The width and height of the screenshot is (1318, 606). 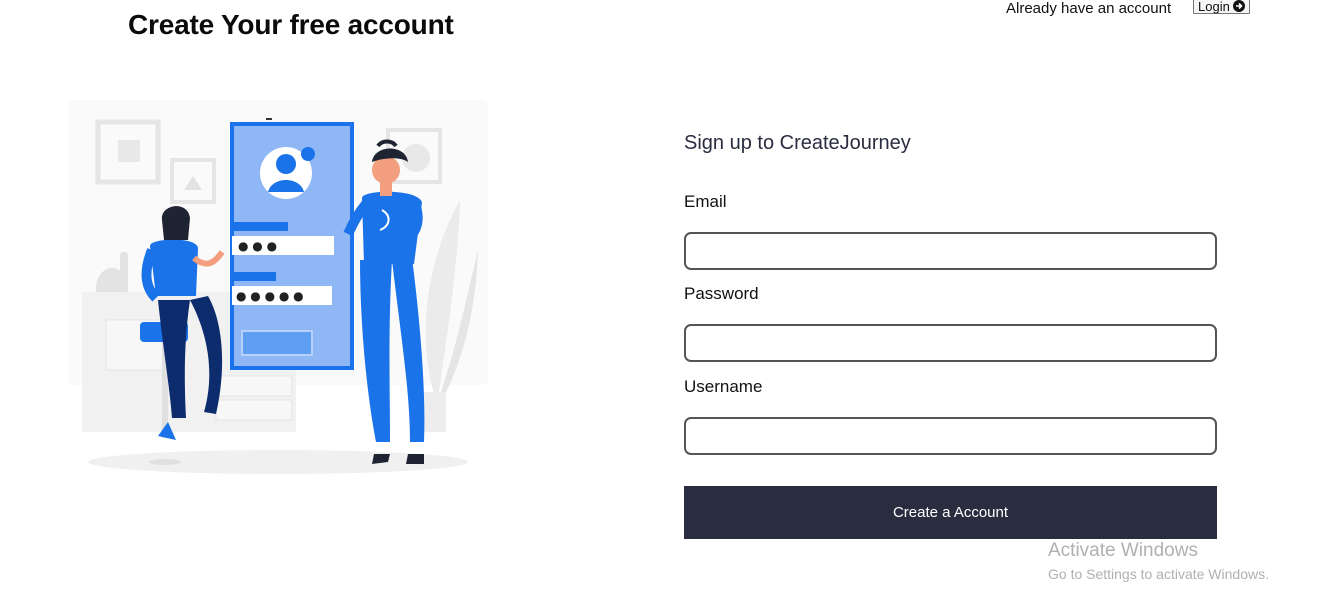 I want to click on username-label: Username, so click(x=723, y=386).